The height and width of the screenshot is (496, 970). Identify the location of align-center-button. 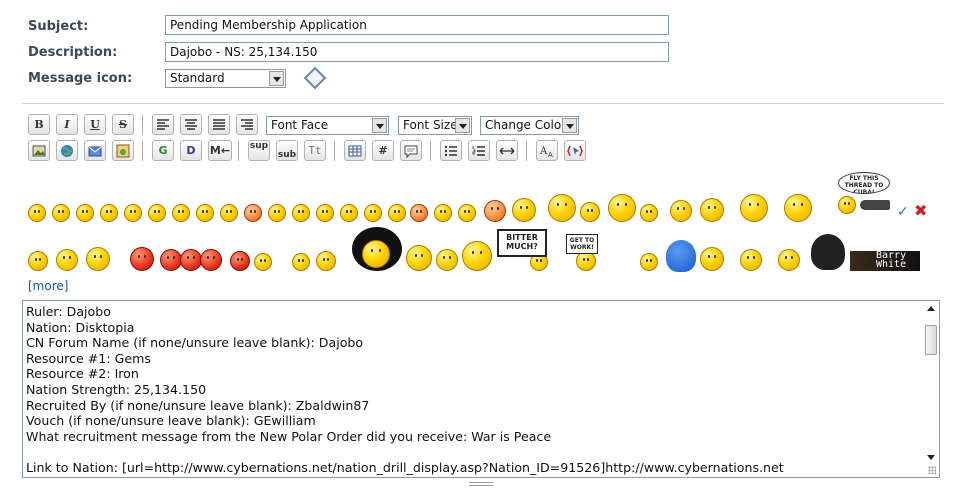
(191, 124).